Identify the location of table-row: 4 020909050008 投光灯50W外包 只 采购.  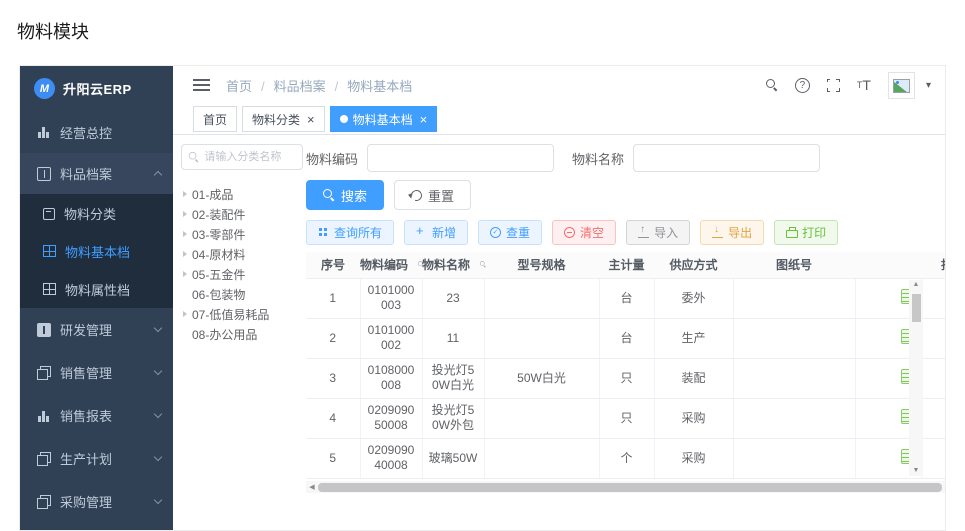
(625, 418).